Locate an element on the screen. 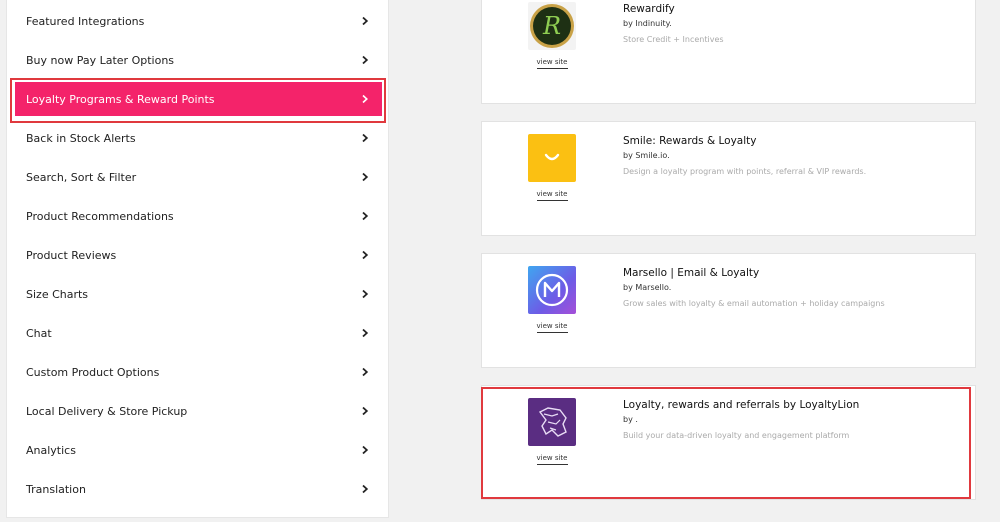  app-title: Rewardify is located at coordinates (793, 9).